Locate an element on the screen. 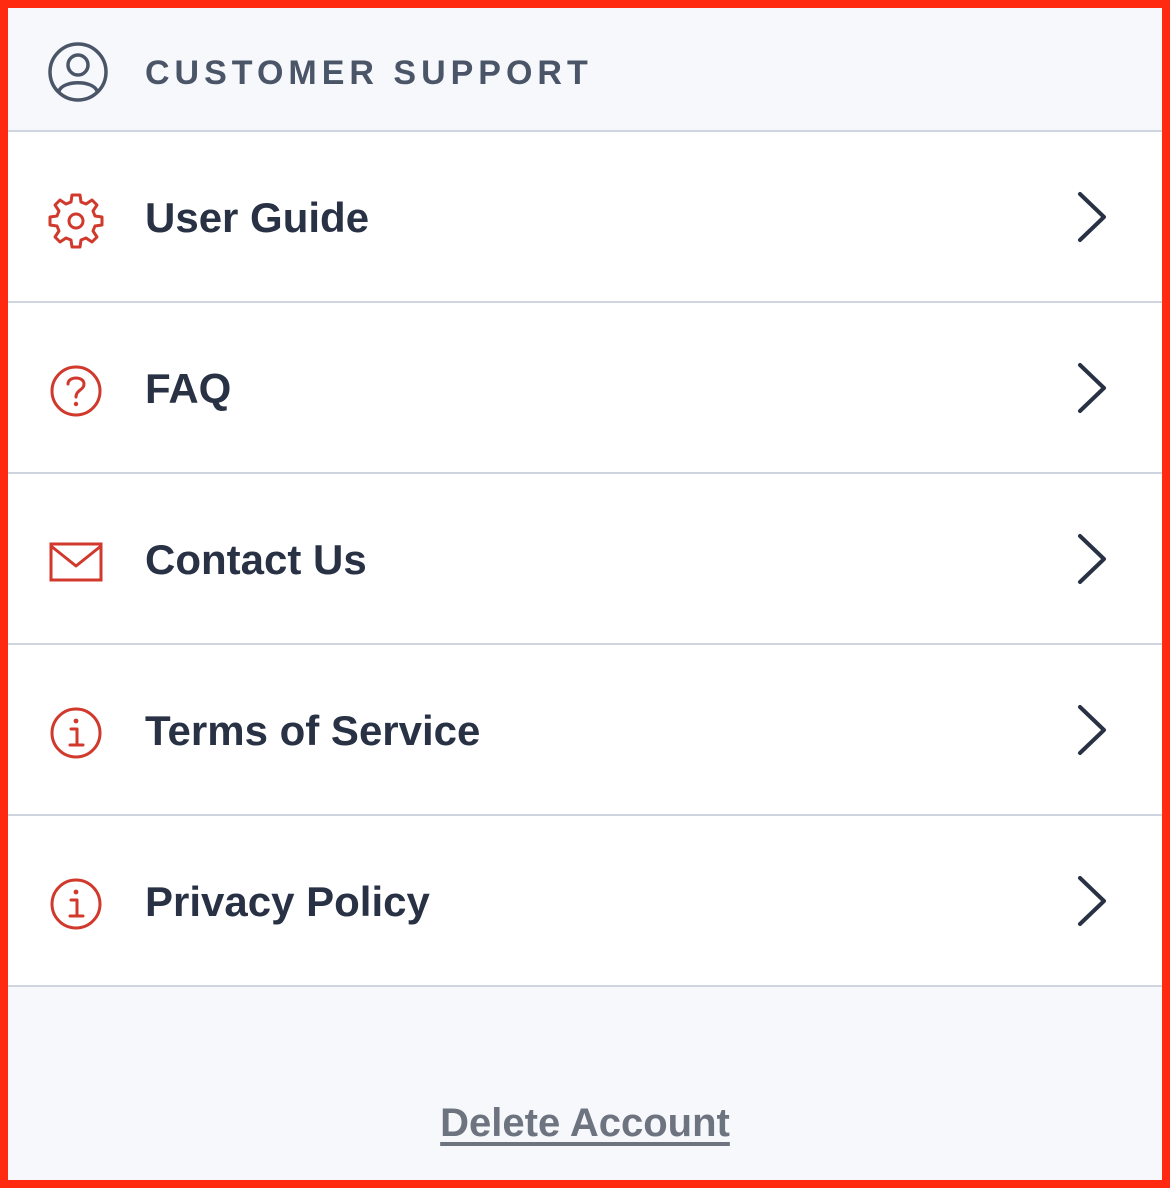 This screenshot has width=1170, height=1188. menu-item-label: FAQ is located at coordinates (188, 388).